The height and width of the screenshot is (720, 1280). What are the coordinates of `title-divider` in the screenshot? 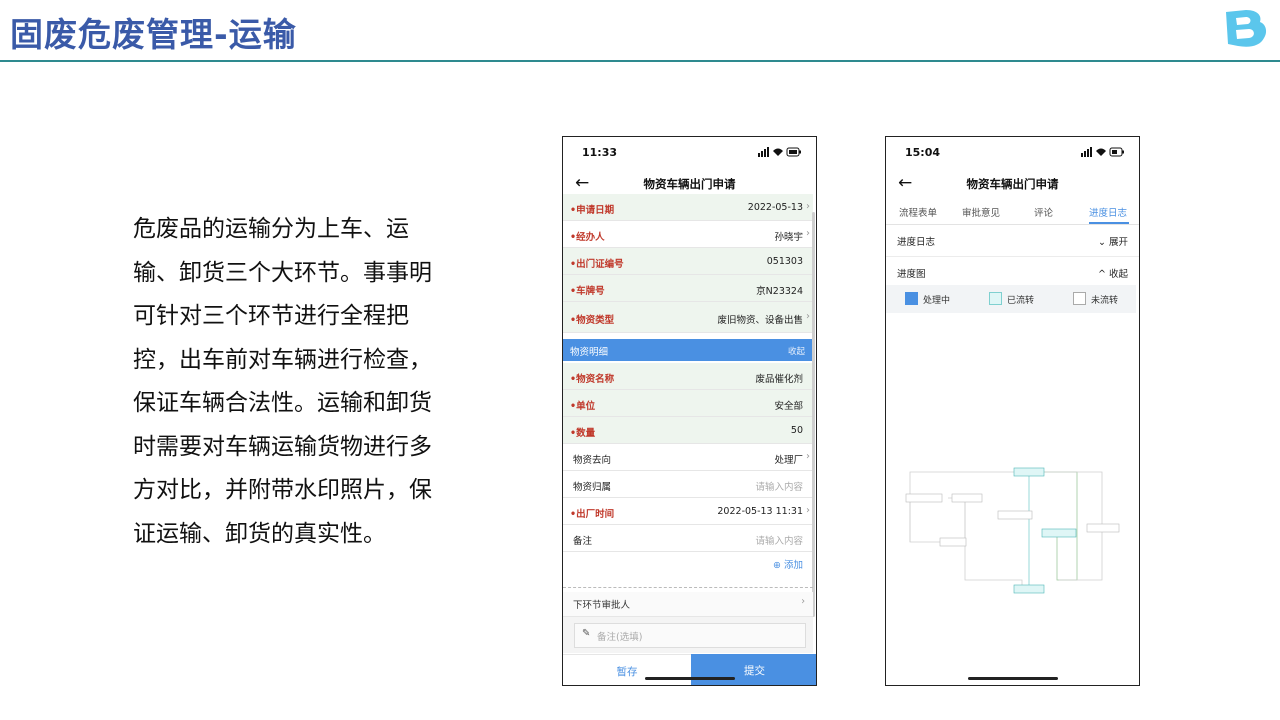 It's located at (640, 61).